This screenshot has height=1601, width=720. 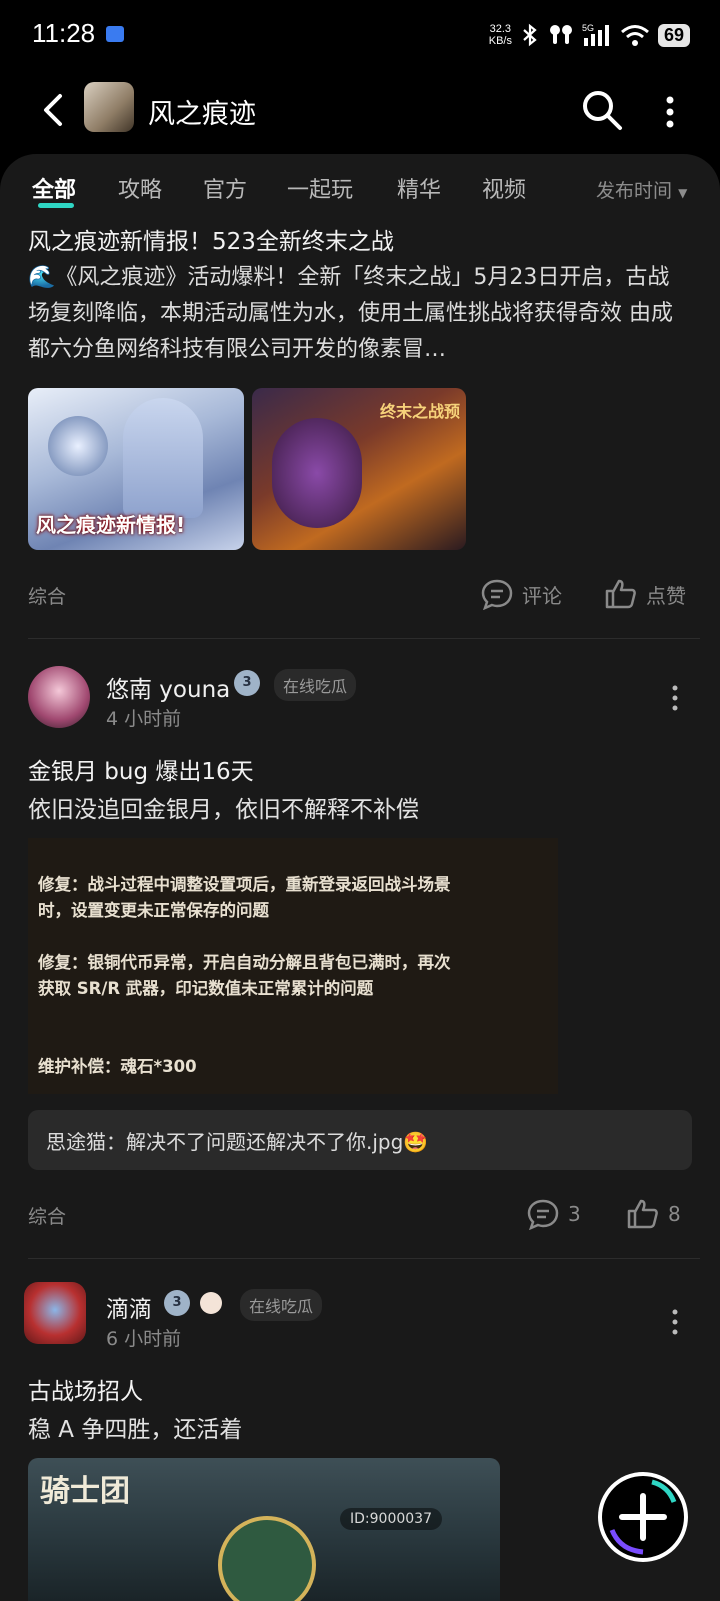 I want to click on comment-button: 评论, so click(x=521, y=594).